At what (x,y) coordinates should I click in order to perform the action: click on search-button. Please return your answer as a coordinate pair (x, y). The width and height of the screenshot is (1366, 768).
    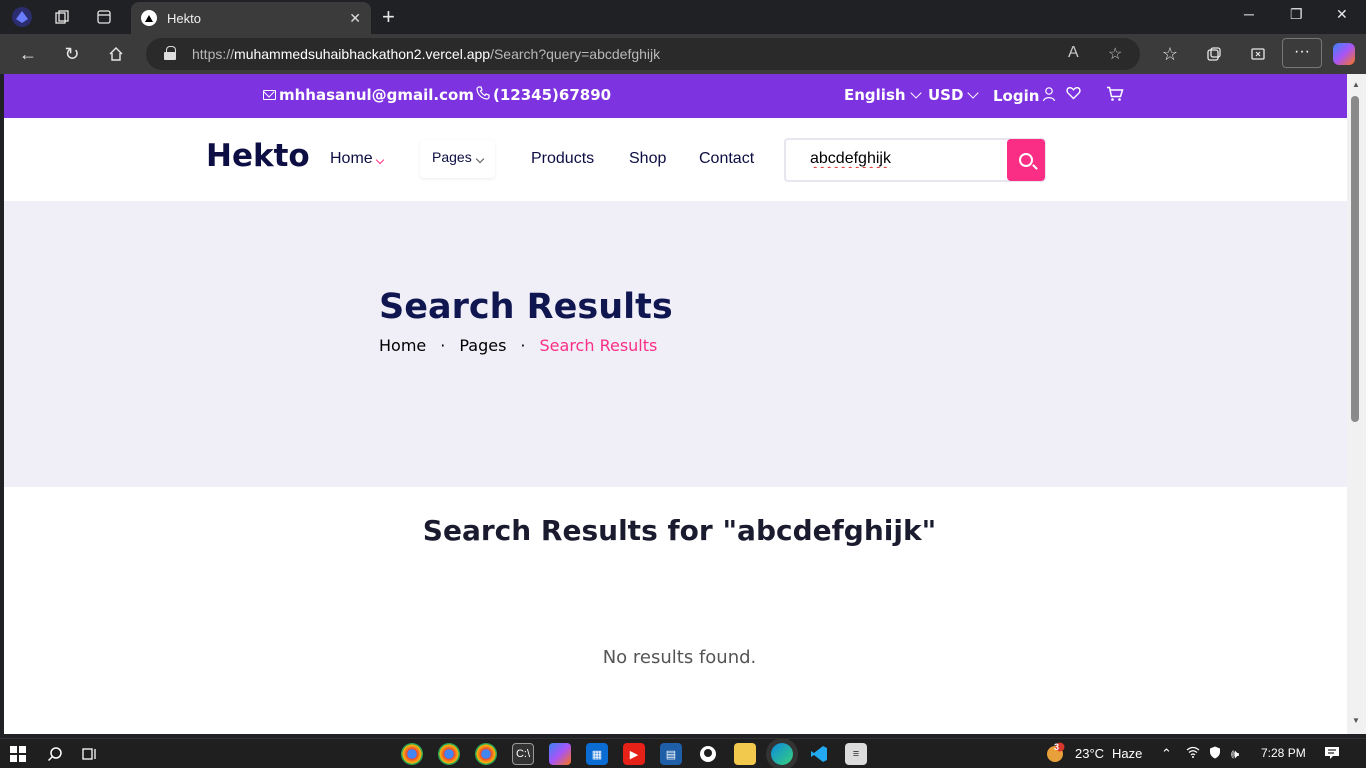
    Looking at the image, I should click on (1026, 160).